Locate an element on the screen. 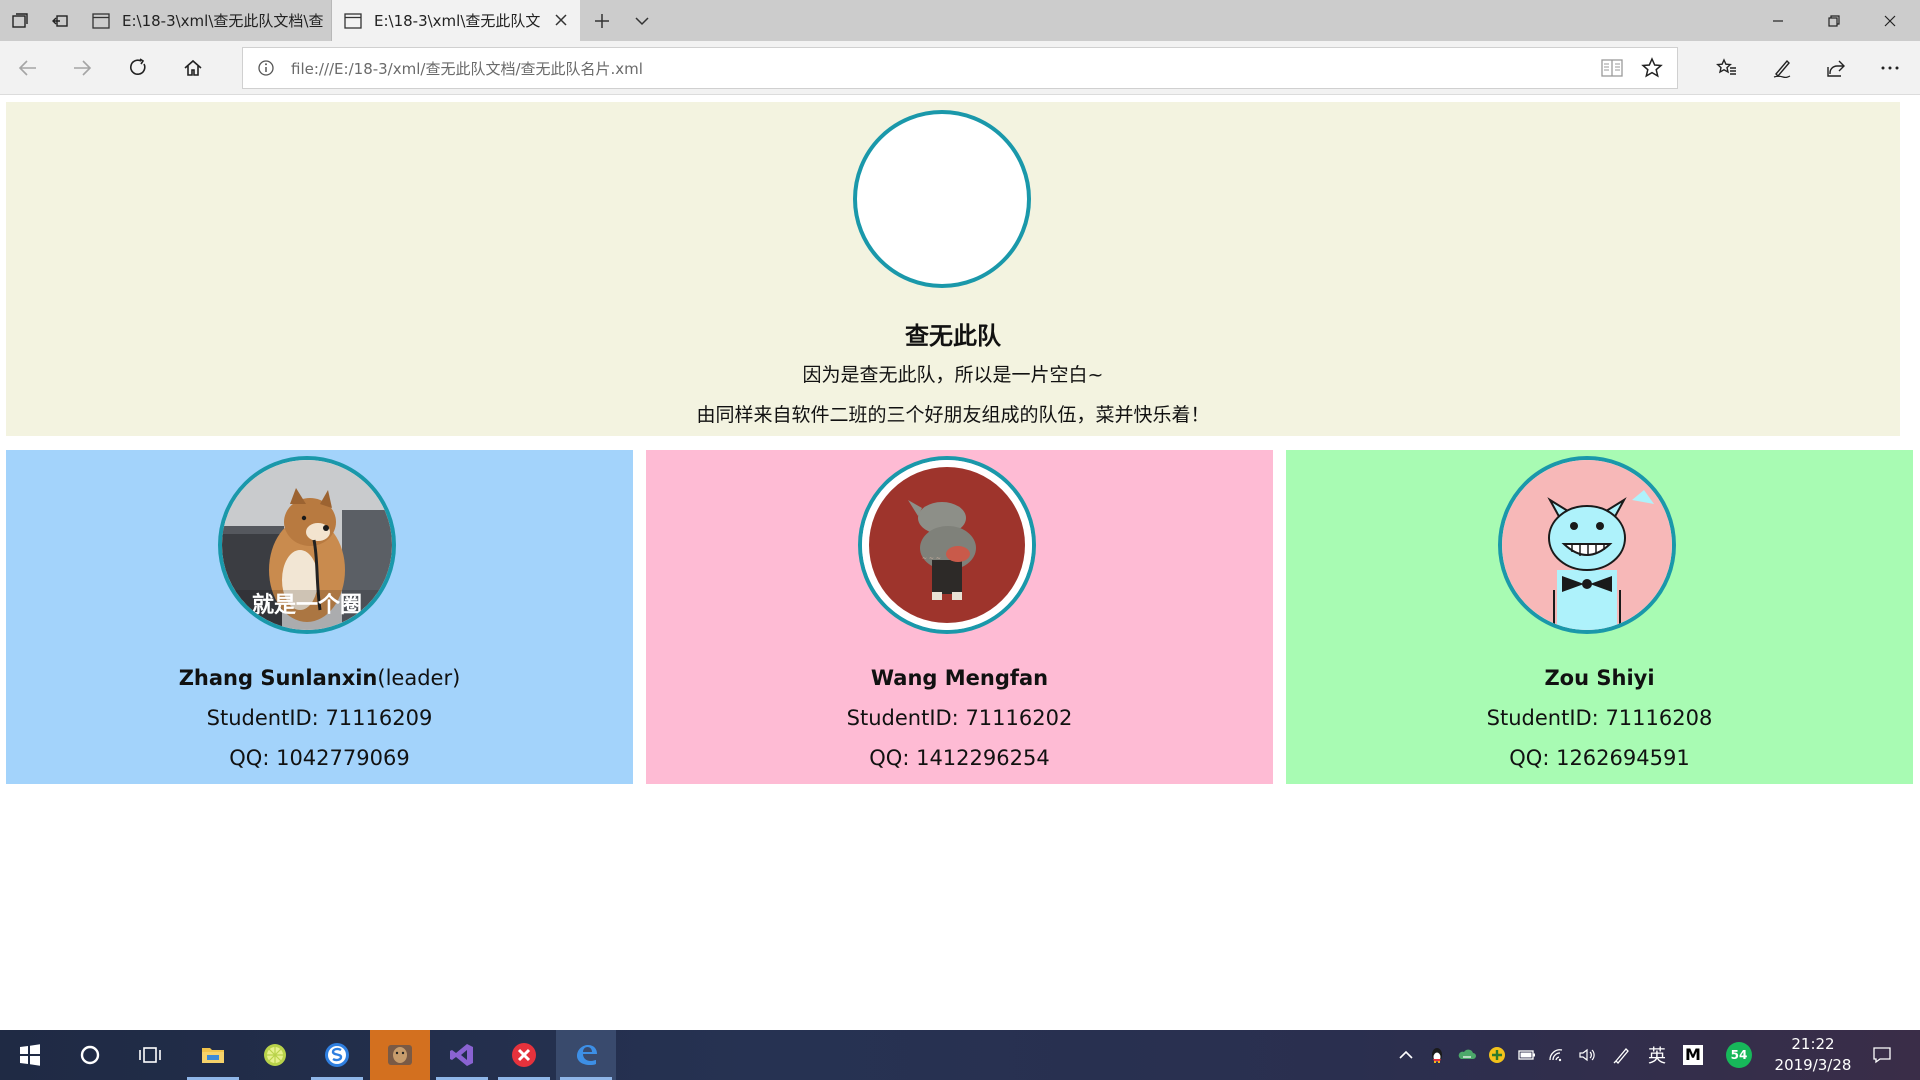  refresh-button is located at coordinates (138, 68).